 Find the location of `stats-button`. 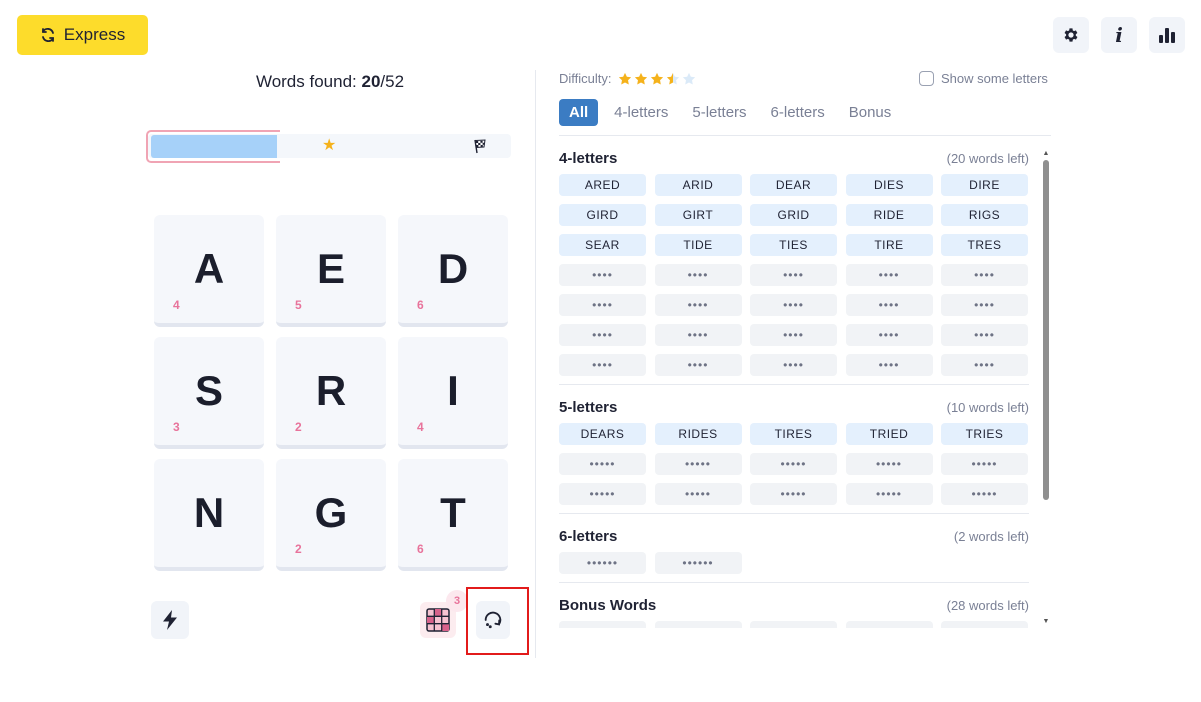

stats-button is located at coordinates (1167, 35).